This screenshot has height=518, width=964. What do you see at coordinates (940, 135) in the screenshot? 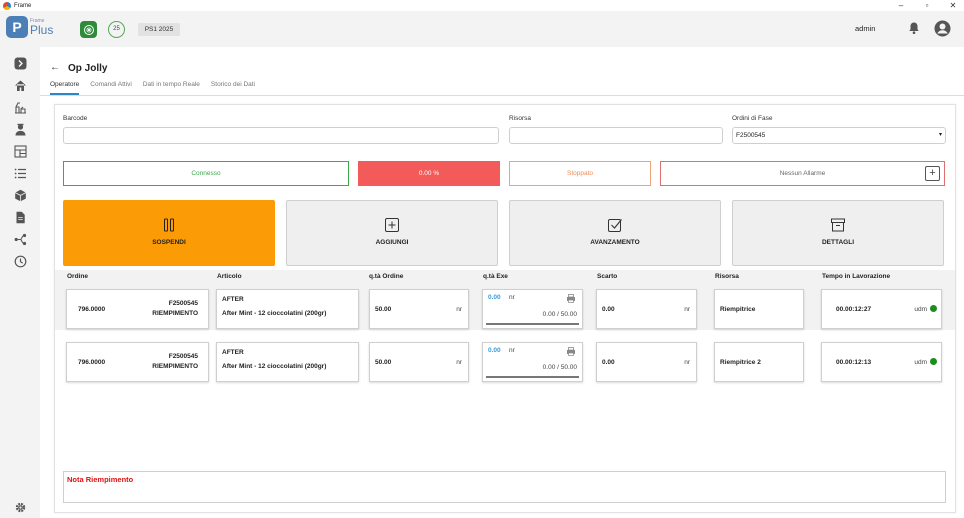
I see `dropdown-caret-icon: ▾` at bounding box center [940, 135].